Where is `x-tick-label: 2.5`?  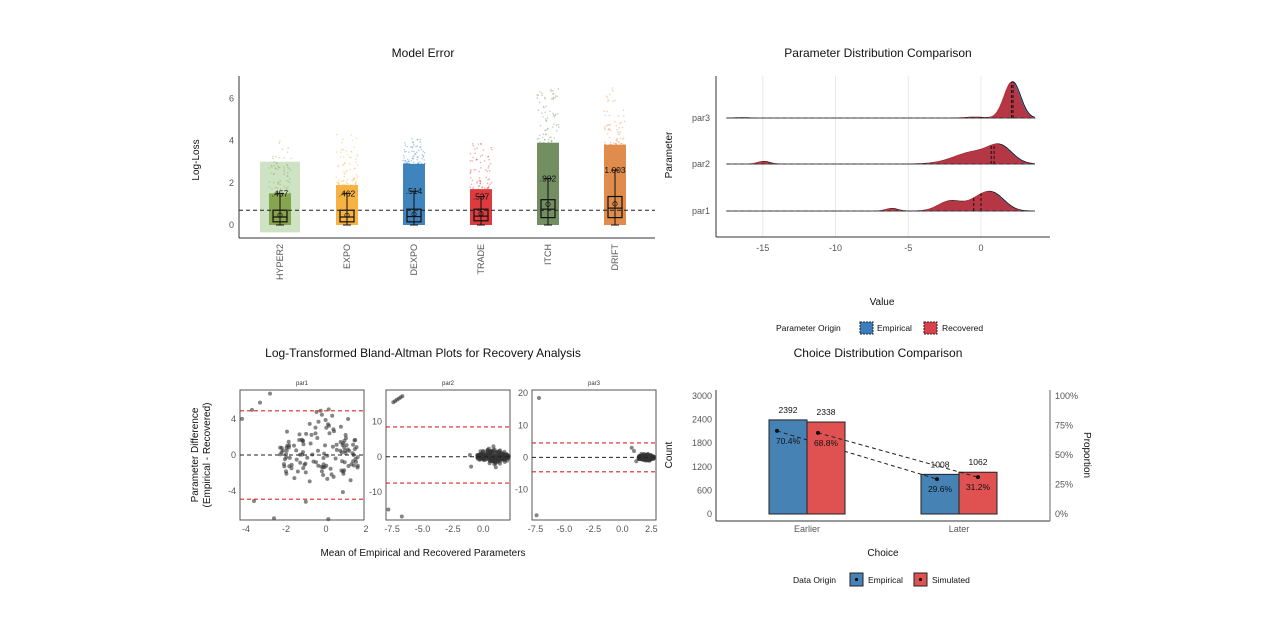
x-tick-label: 2.5 is located at coordinates (651, 529).